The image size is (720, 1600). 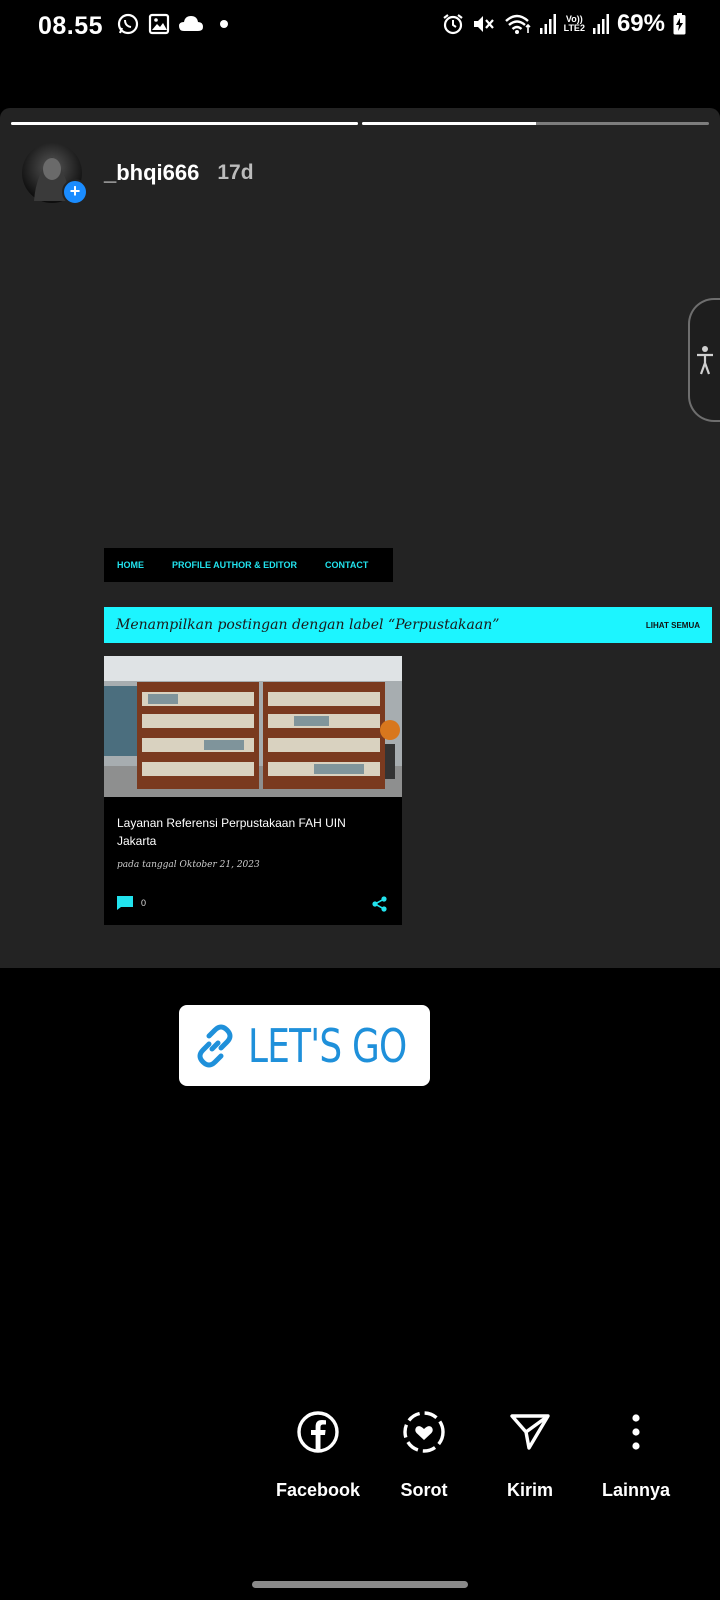 I want to click on story-age: 17d, so click(x=235, y=172).